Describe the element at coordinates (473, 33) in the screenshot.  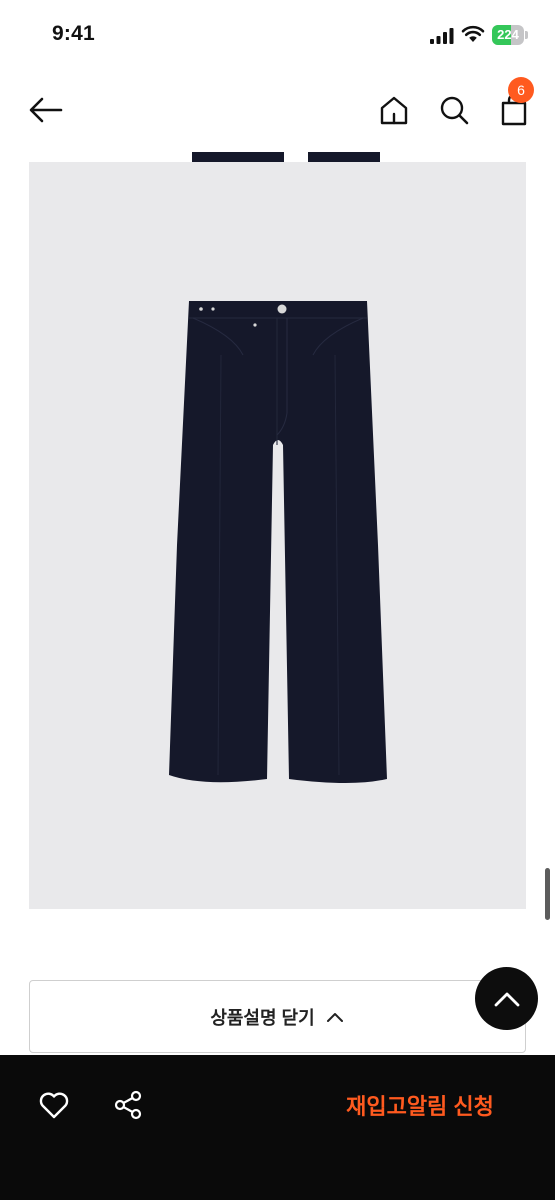
I see `wifi-icon` at that location.